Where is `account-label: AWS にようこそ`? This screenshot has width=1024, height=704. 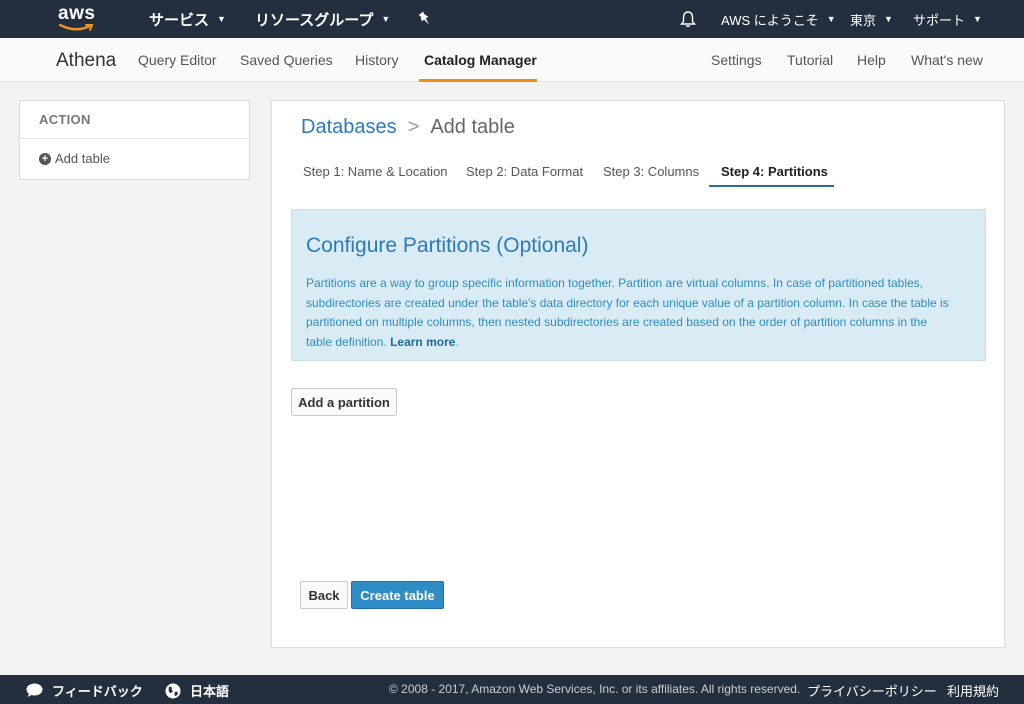 account-label: AWS にようこそ is located at coordinates (770, 20).